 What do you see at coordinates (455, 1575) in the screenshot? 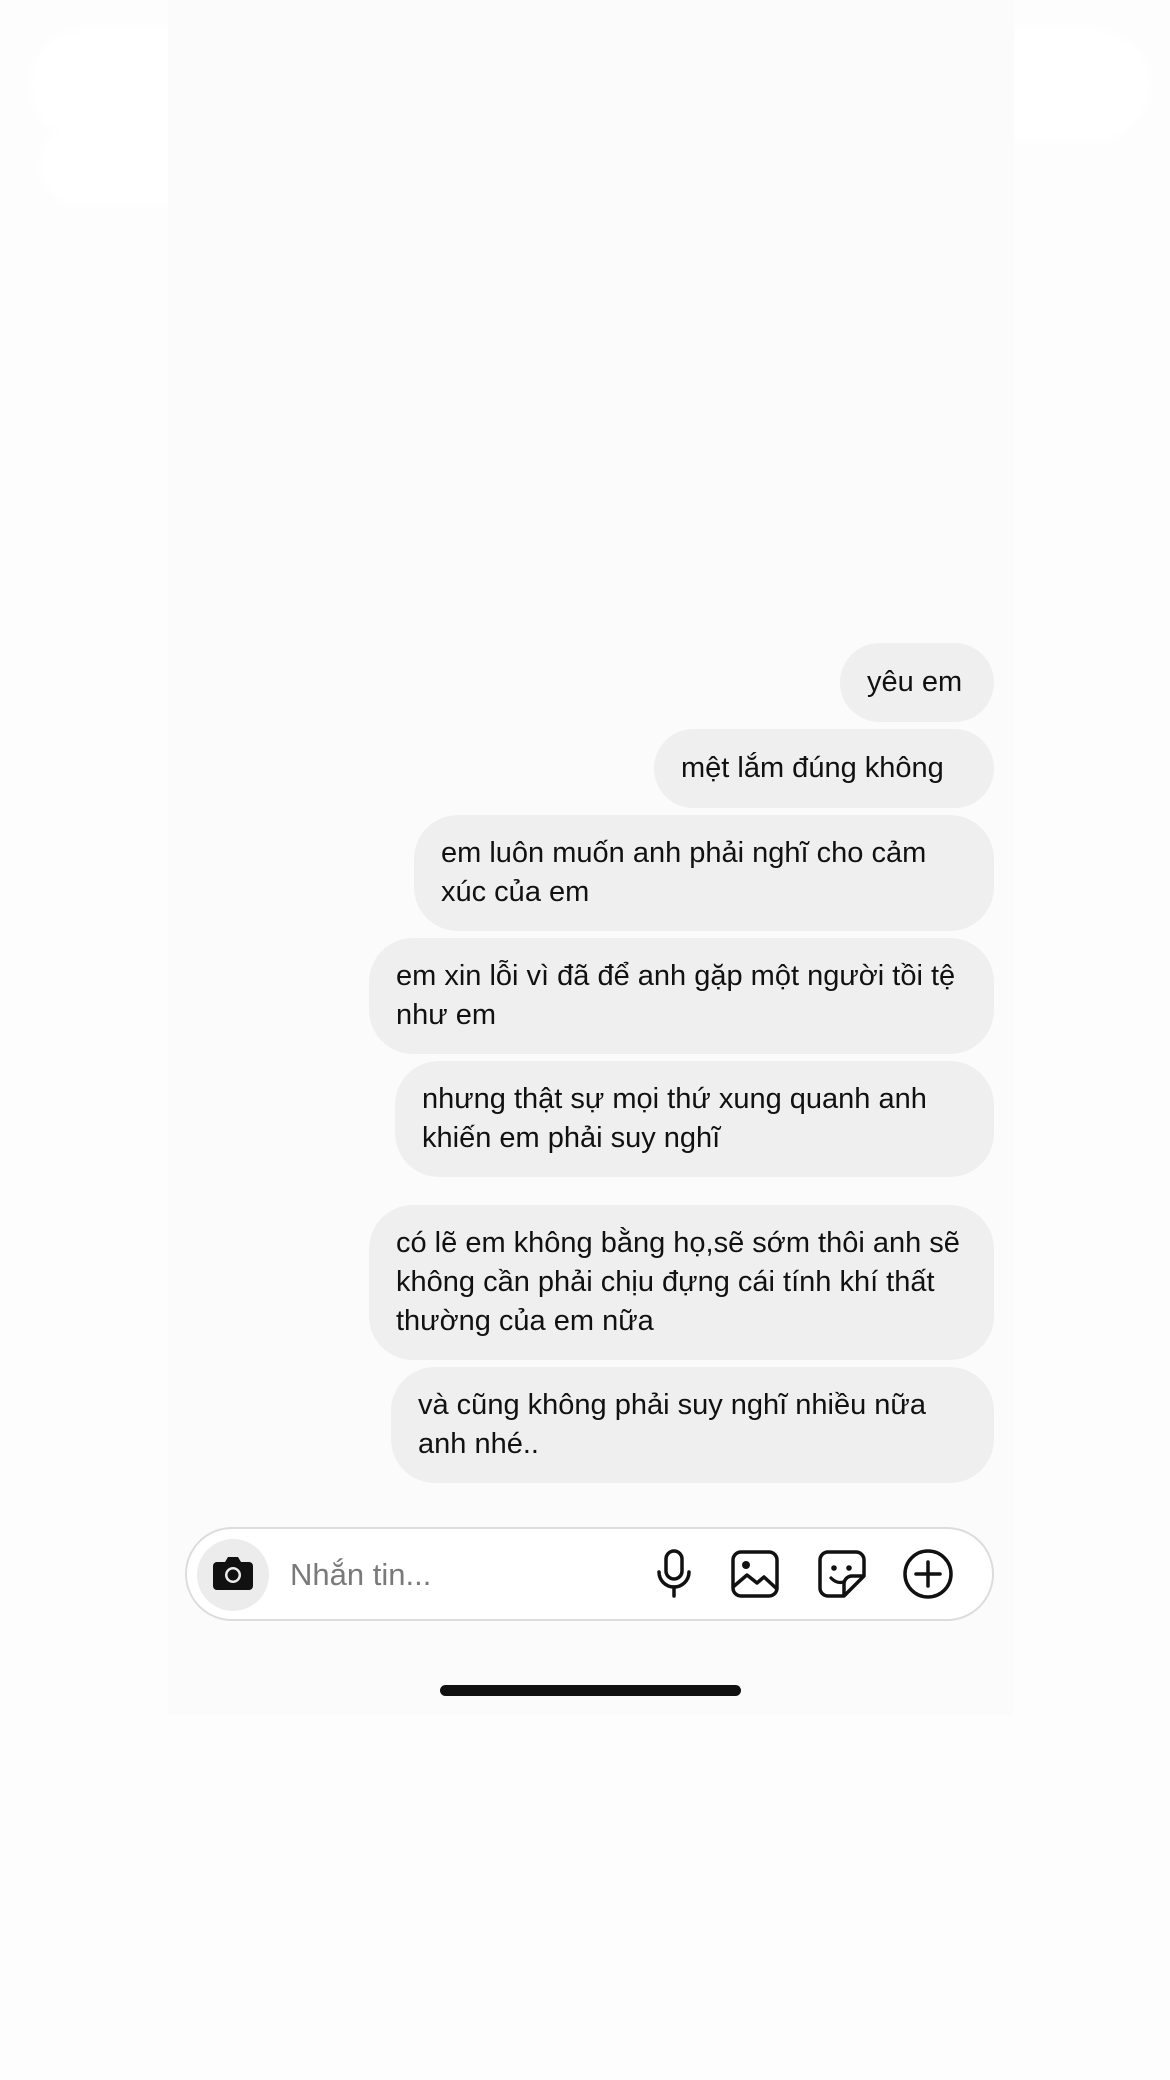
I see `message-input` at bounding box center [455, 1575].